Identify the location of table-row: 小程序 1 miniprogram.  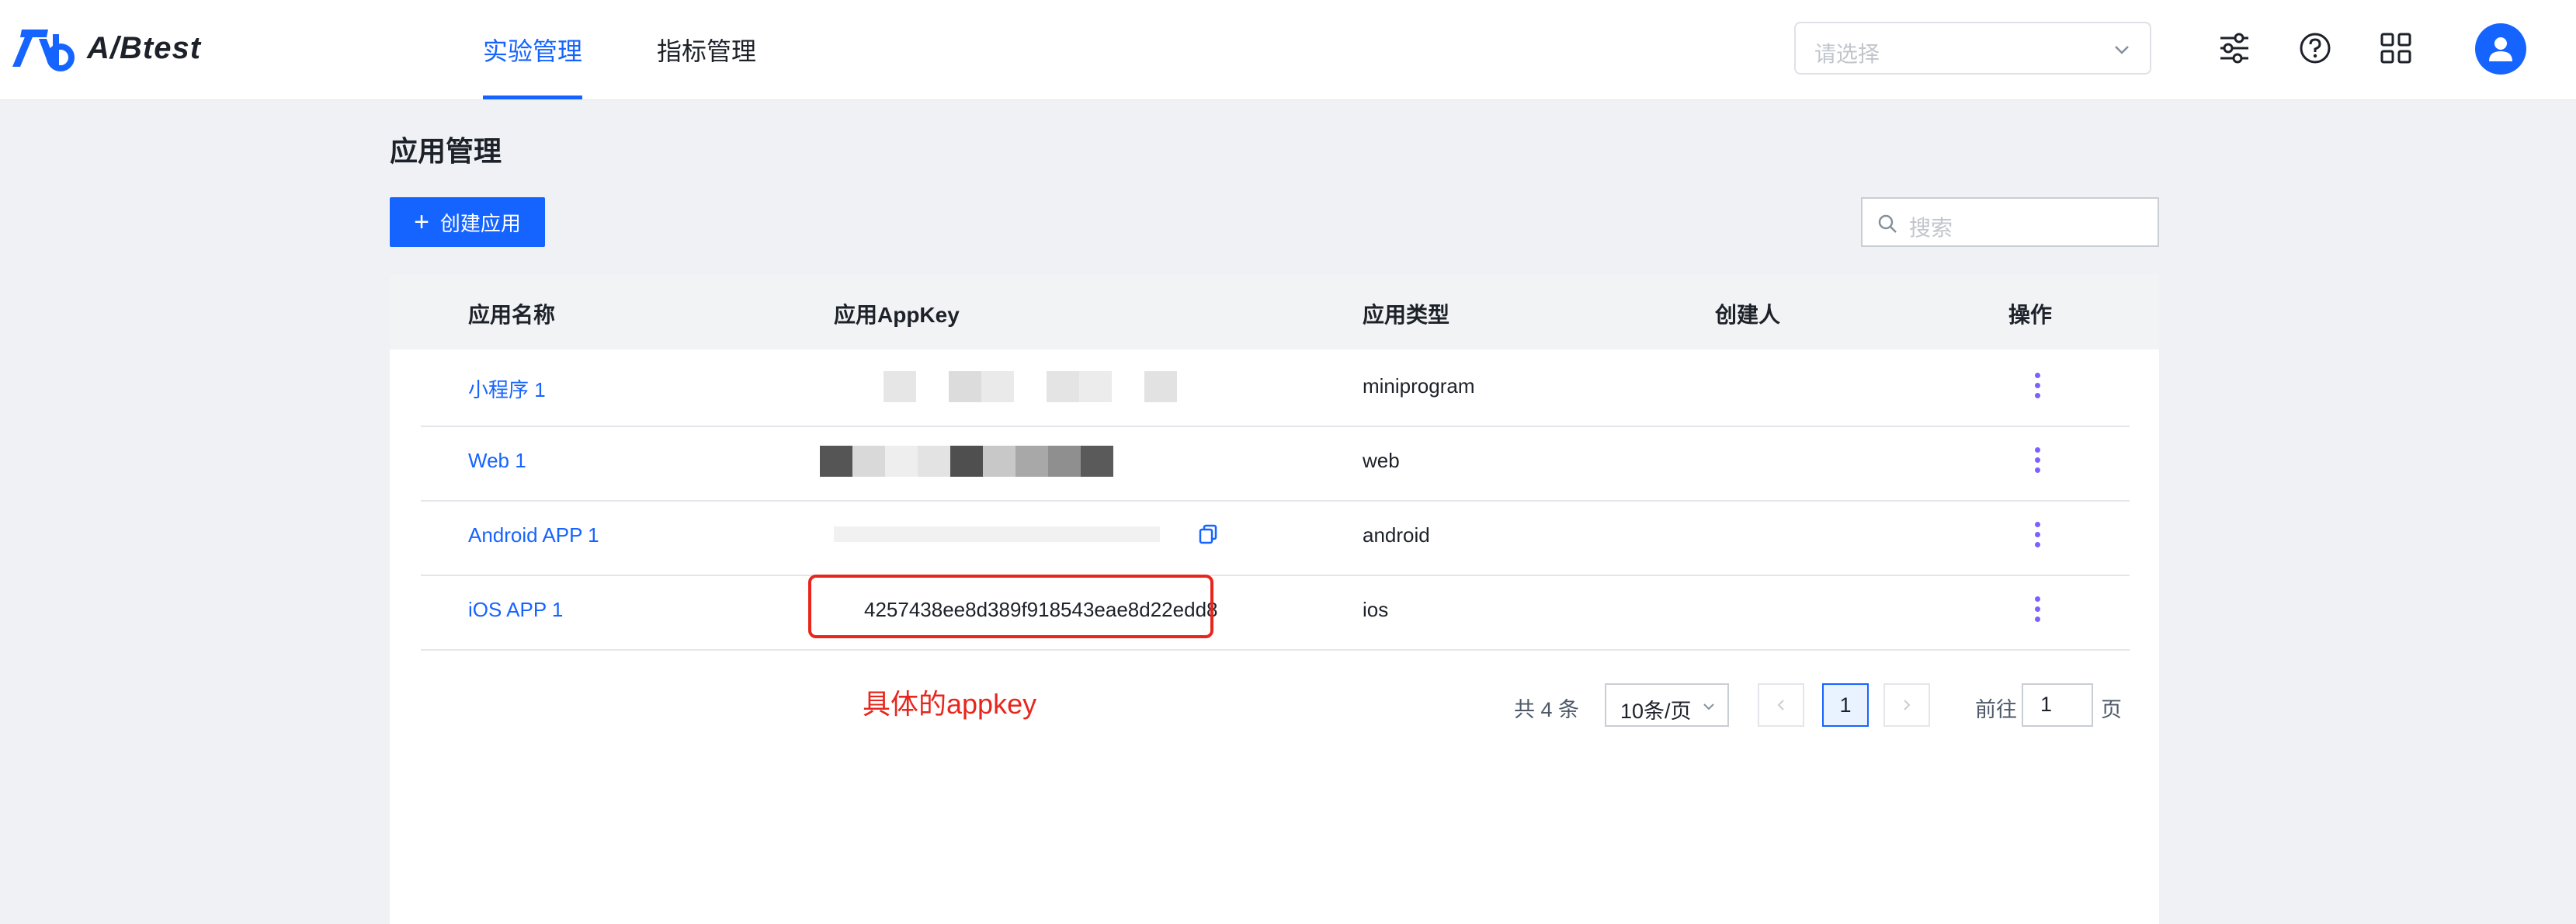
(1275, 389).